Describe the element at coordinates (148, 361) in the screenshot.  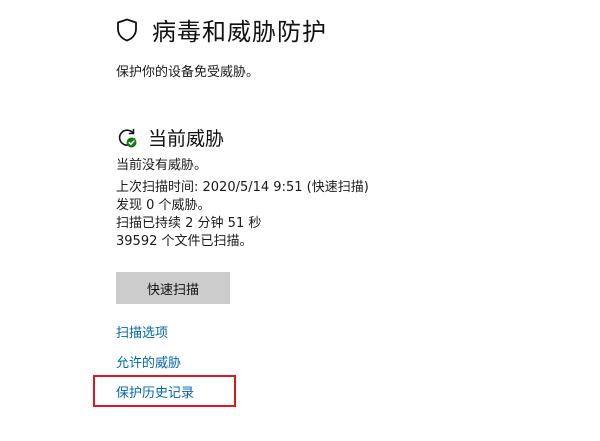
I see `allowed-threats-link: 允许的威胁` at that location.